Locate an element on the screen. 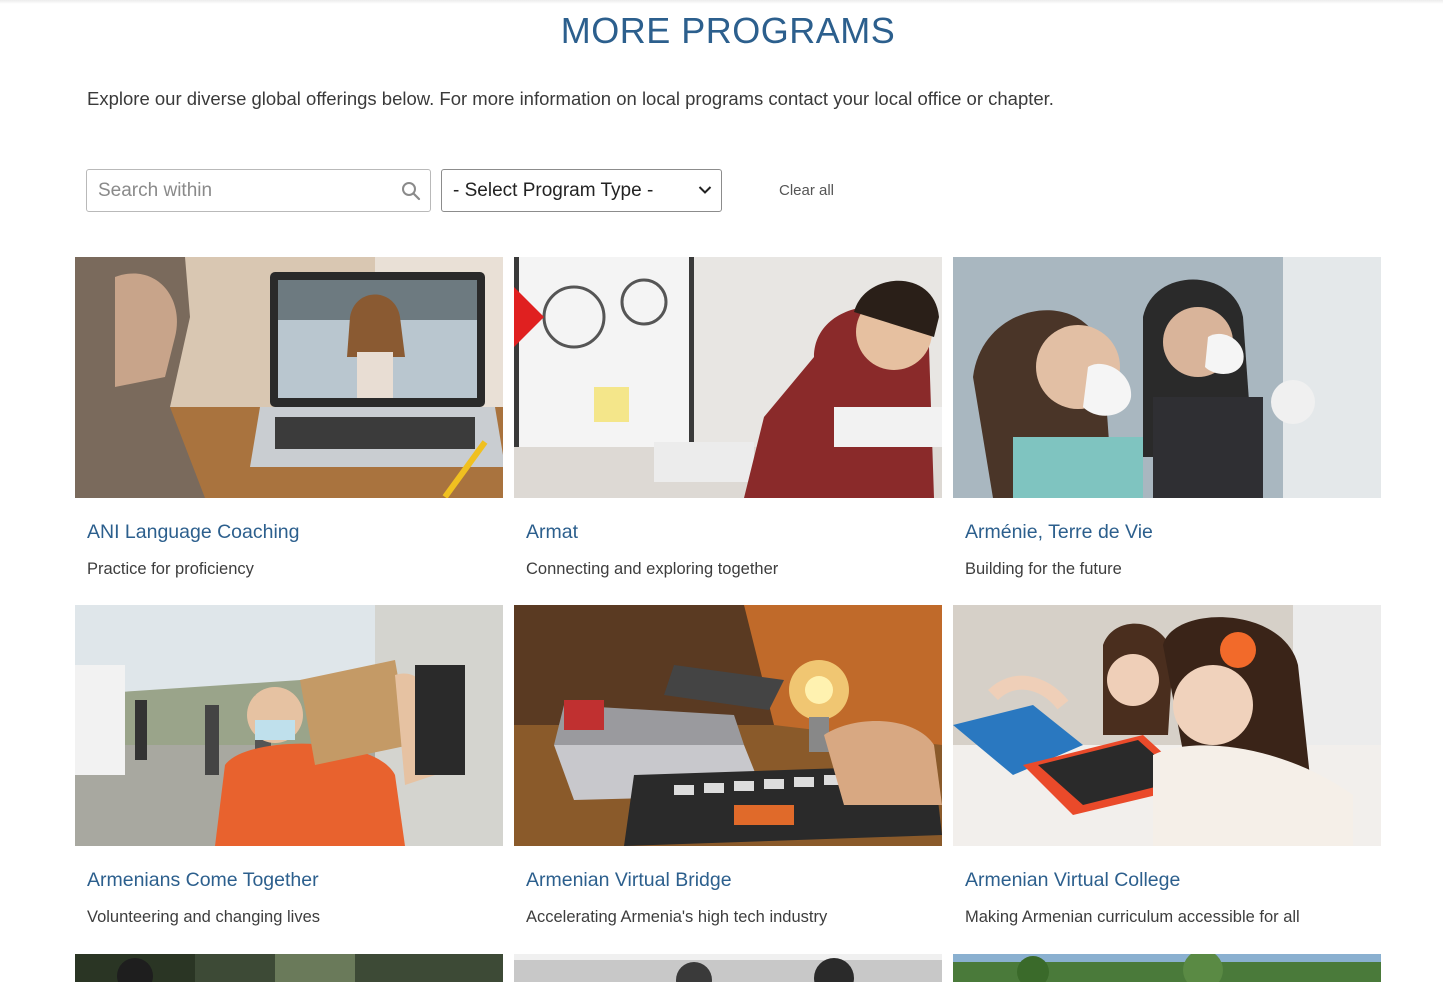 The height and width of the screenshot is (982, 1443). lightbulb-laptop-photo is located at coordinates (728, 725).